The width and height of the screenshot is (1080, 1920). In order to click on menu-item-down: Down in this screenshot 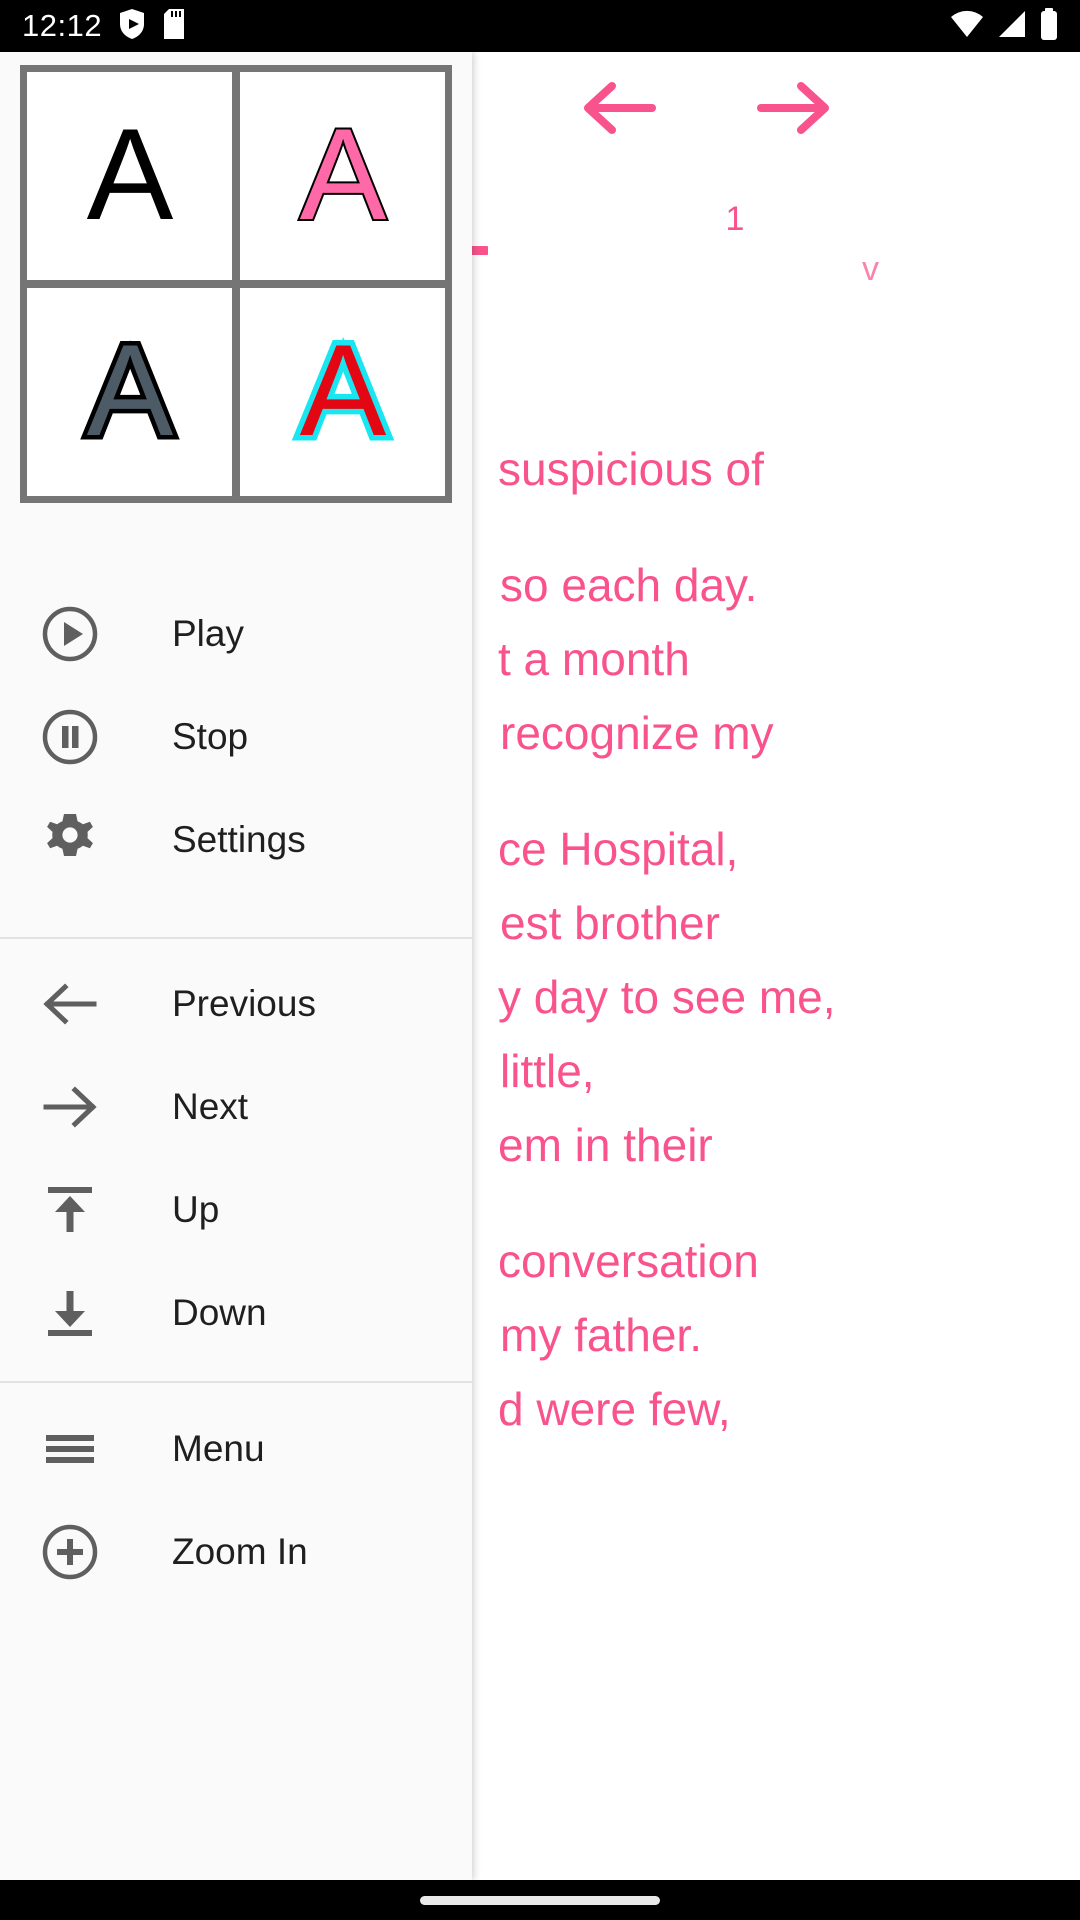, I will do `click(236, 1312)`.